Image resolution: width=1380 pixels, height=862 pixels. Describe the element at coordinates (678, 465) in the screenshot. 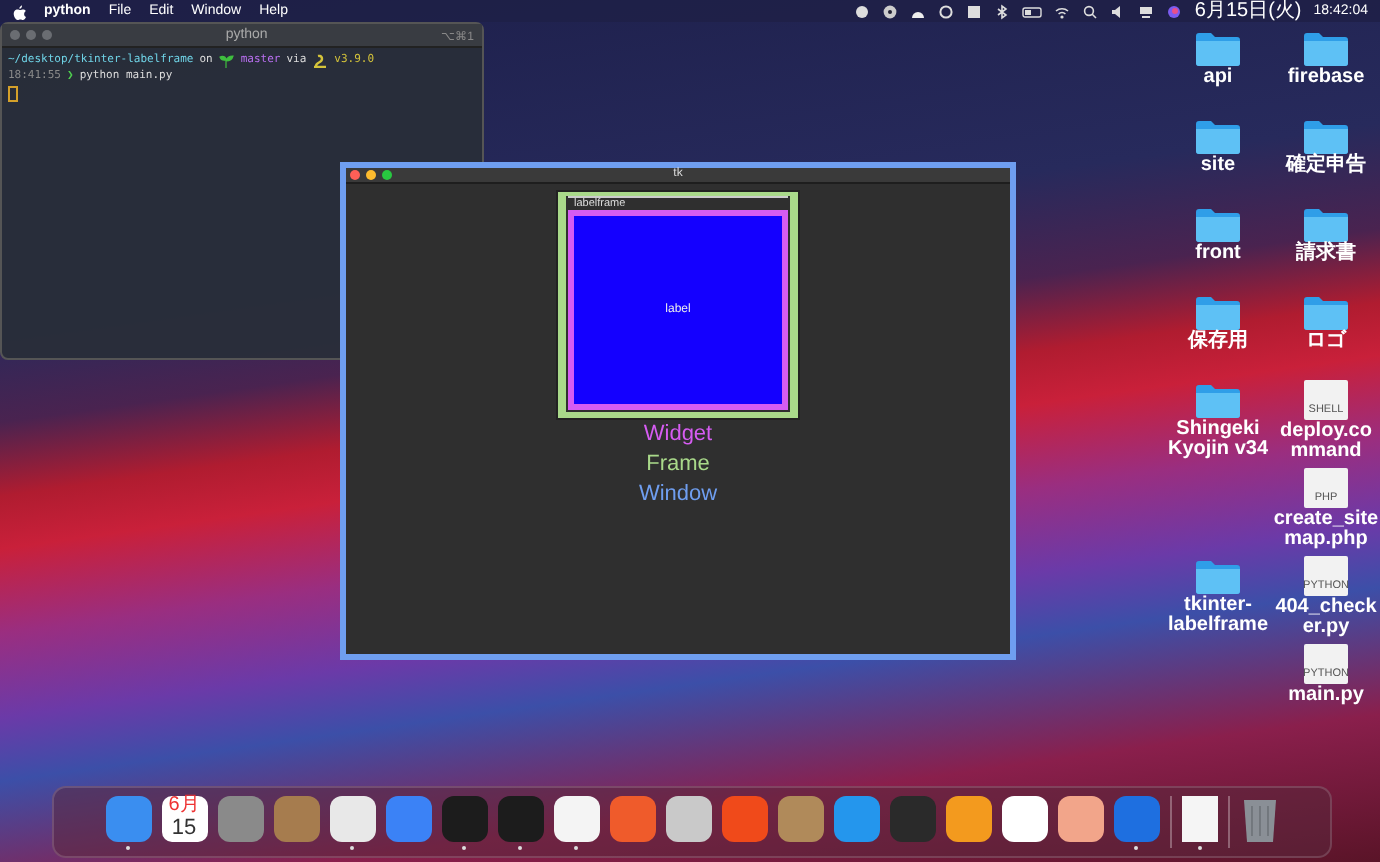

I see `frame-legend-text: Frame` at that location.